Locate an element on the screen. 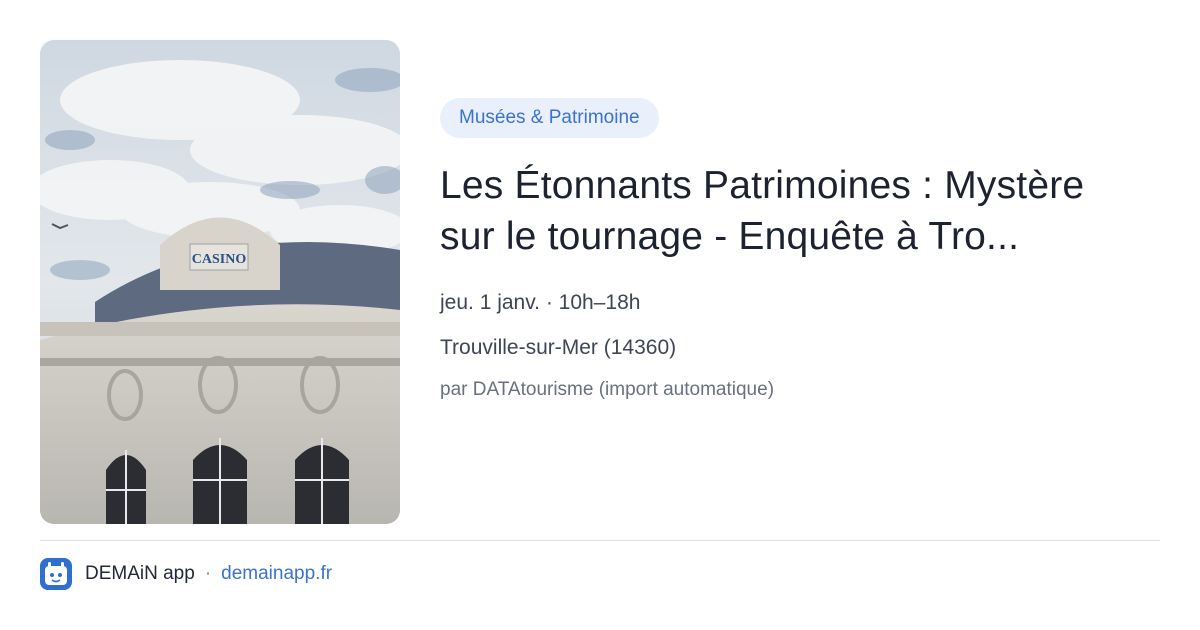 Image resolution: width=1200 pixels, height=630 pixels. app-name: DEMAiN app is located at coordinates (140, 573).